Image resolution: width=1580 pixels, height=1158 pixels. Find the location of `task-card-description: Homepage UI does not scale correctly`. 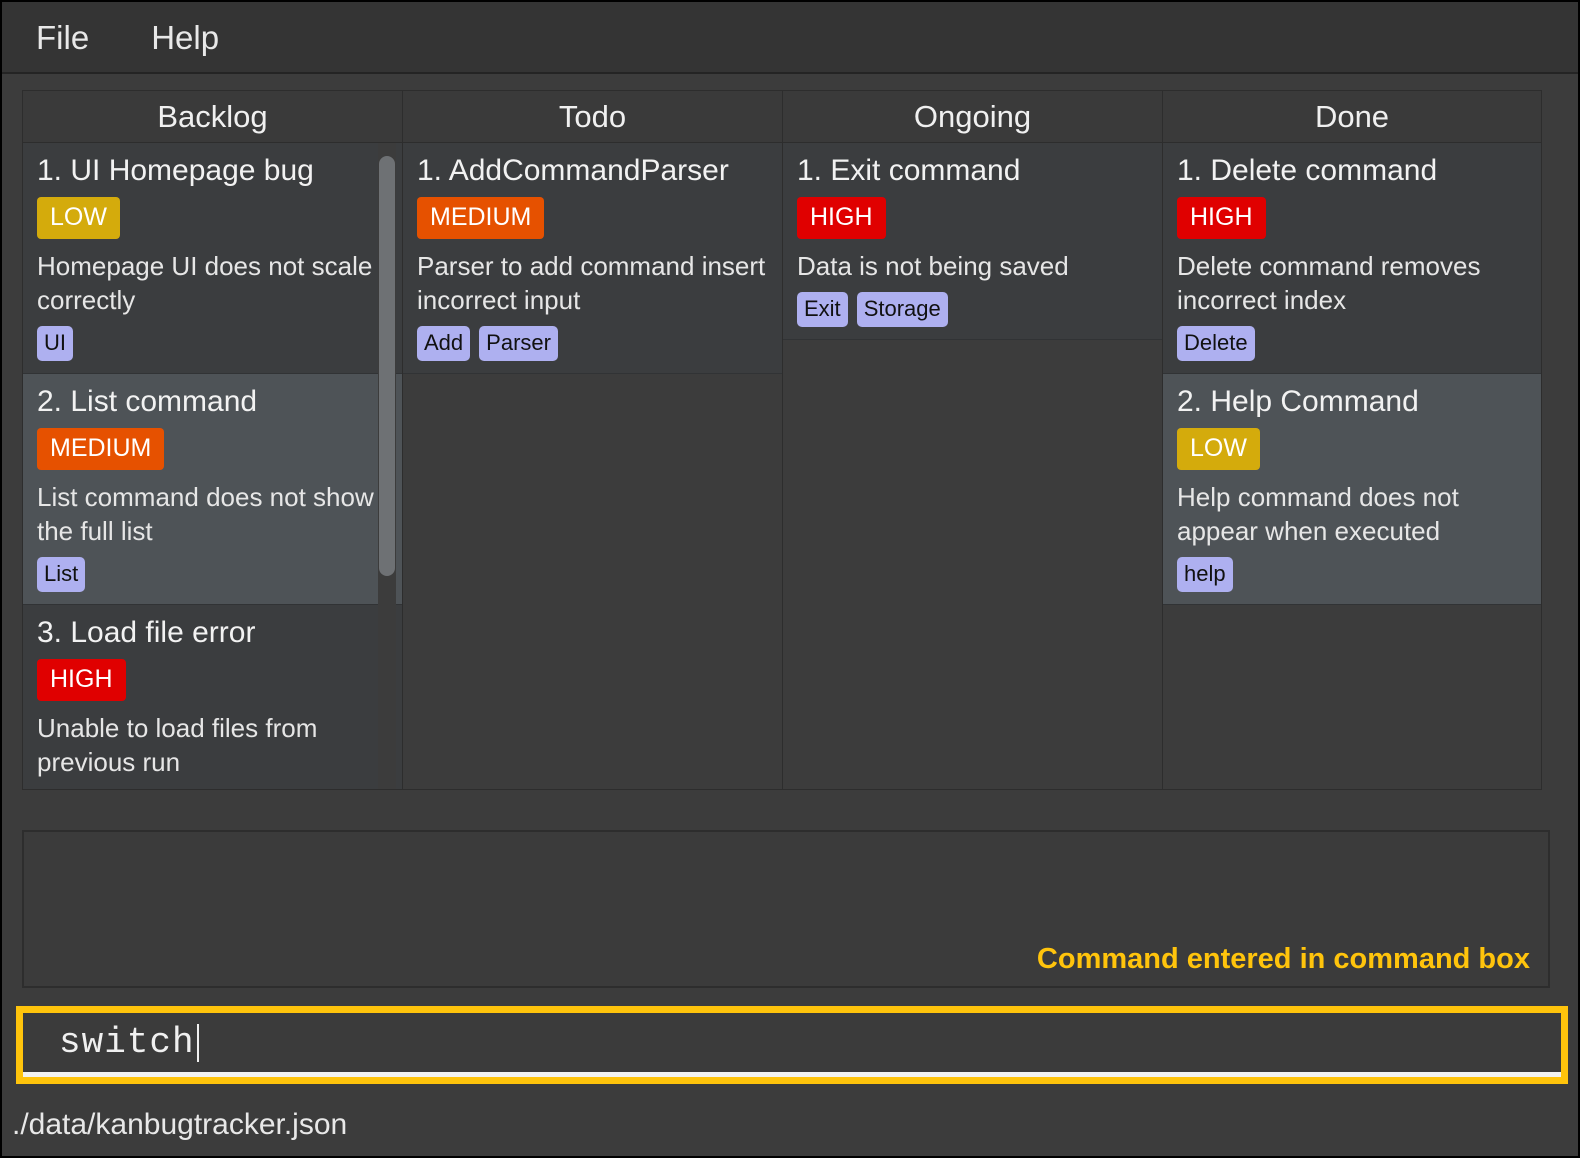

task-card-description: Homepage UI does not scale correctly is located at coordinates (205, 282).